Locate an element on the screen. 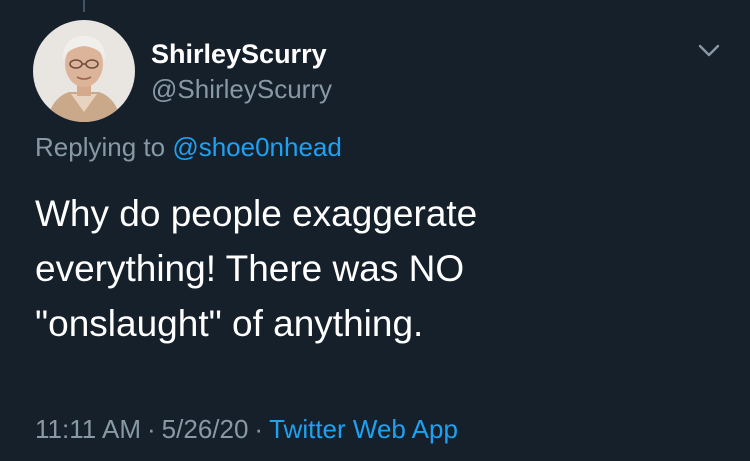  tweet-text-line: Why do people exaggerate is located at coordinates (256, 213).